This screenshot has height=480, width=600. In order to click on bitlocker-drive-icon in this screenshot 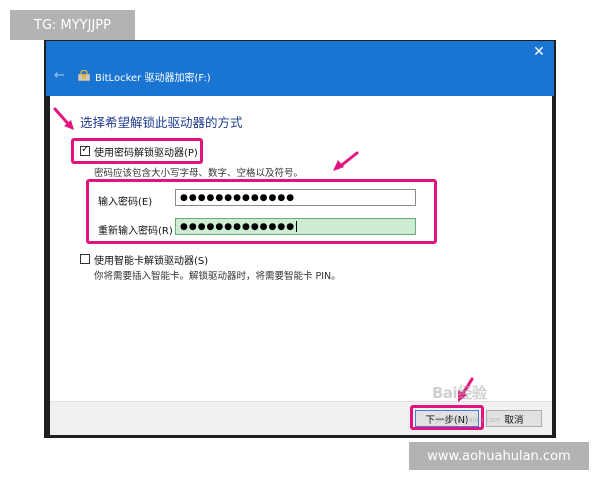, I will do `click(84, 75)`.